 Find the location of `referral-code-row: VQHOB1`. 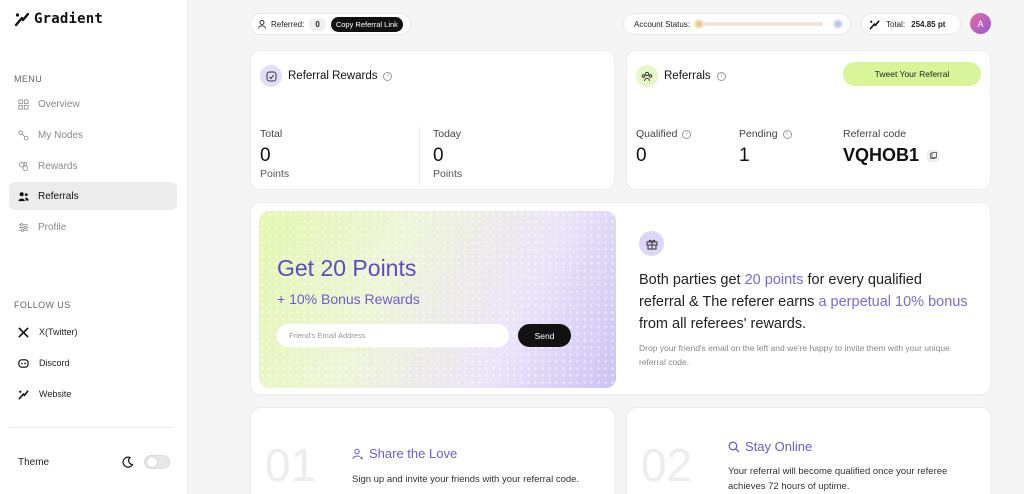

referral-code-row: VQHOB1 is located at coordinates (891, 155).